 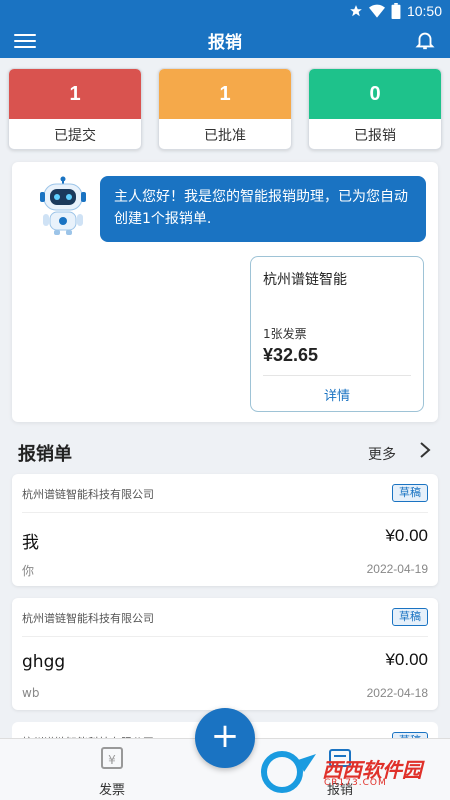 What do you see at coordinates (375, 94) in the screenshot?
I see `stat-count: 0` at bounding box center [375, 94].